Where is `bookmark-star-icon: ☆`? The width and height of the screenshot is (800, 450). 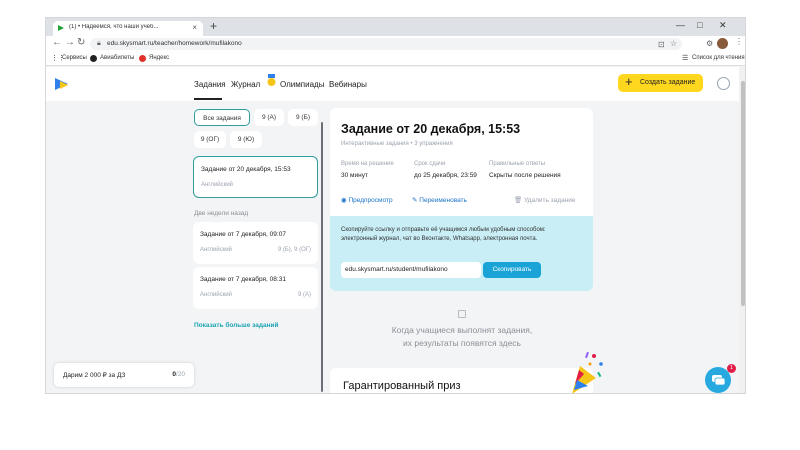 bookmark-star-icon: ☆ is located at coordinates (673, 43).